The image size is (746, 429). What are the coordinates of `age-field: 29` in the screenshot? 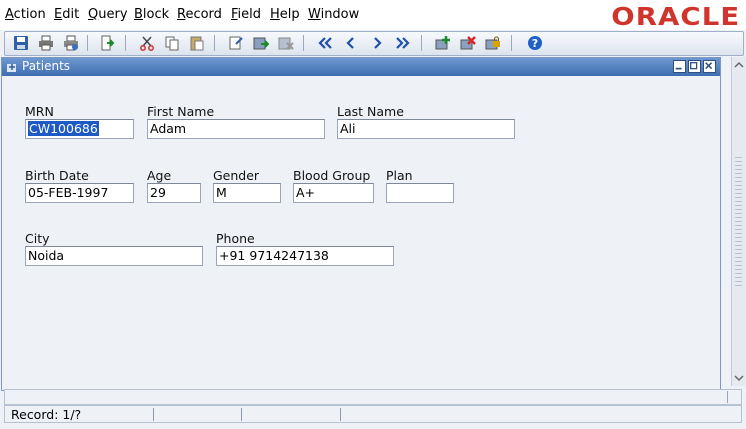 It's located at (174, 193).